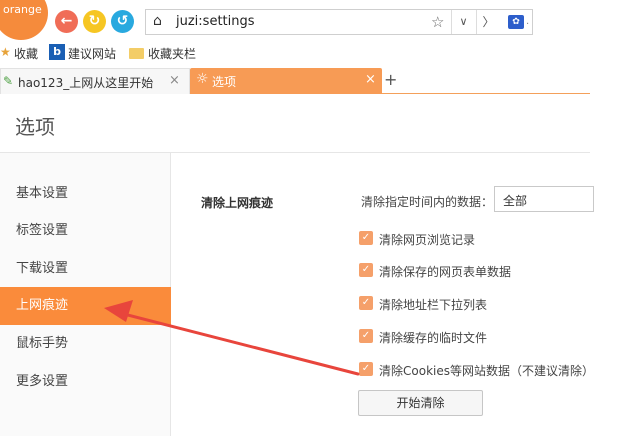 The image size is (643, 436). Describe the element at coordinates (527, 21) in the screenshot. I see `search-engine-dropdown-icon: .` at that location.